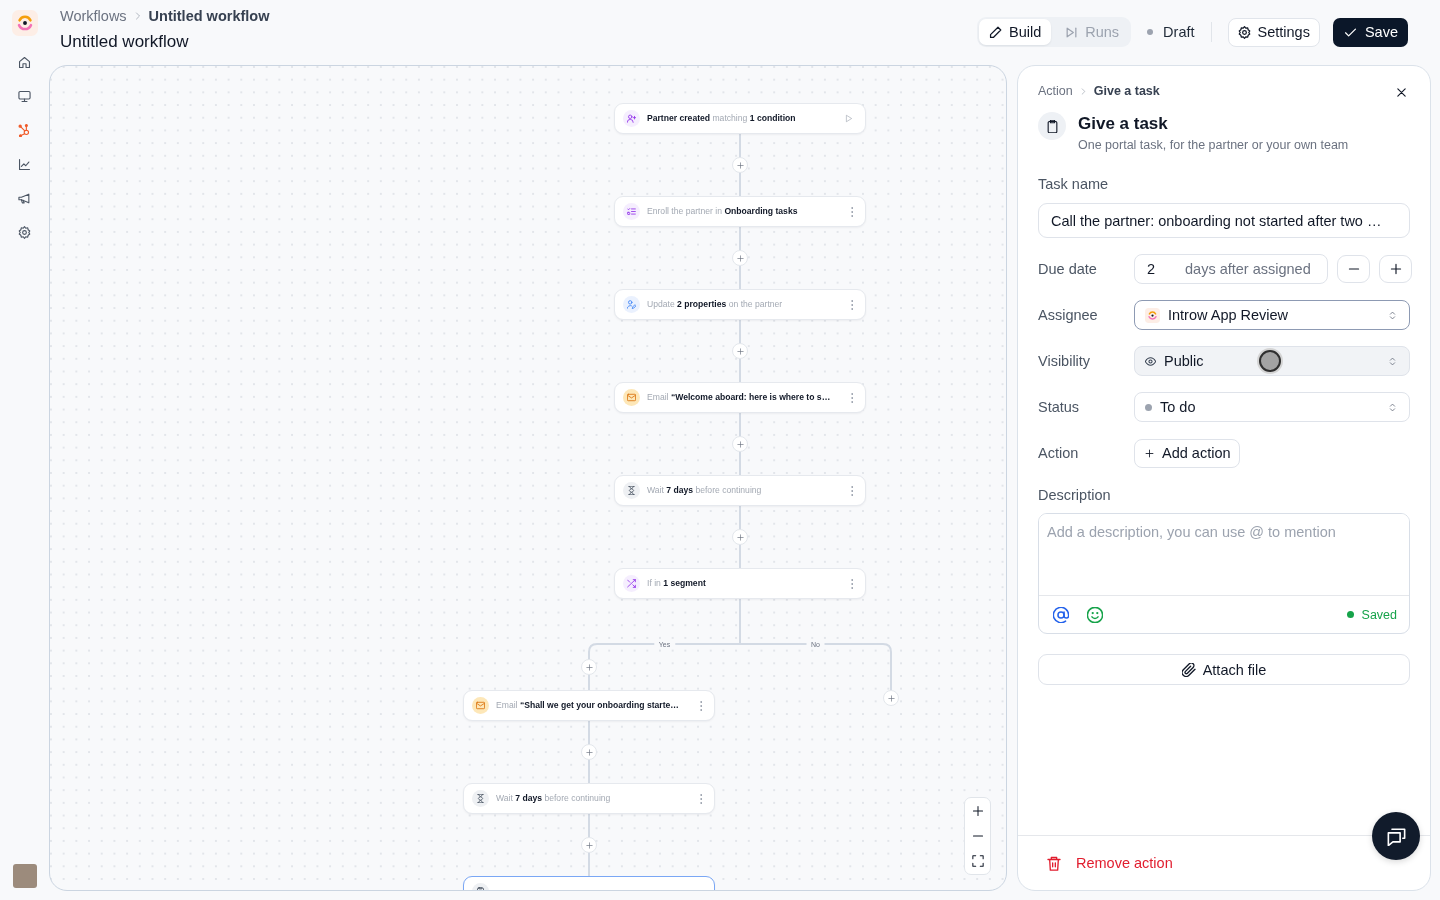  I want to click on monitor-icon, so click(24, 96).